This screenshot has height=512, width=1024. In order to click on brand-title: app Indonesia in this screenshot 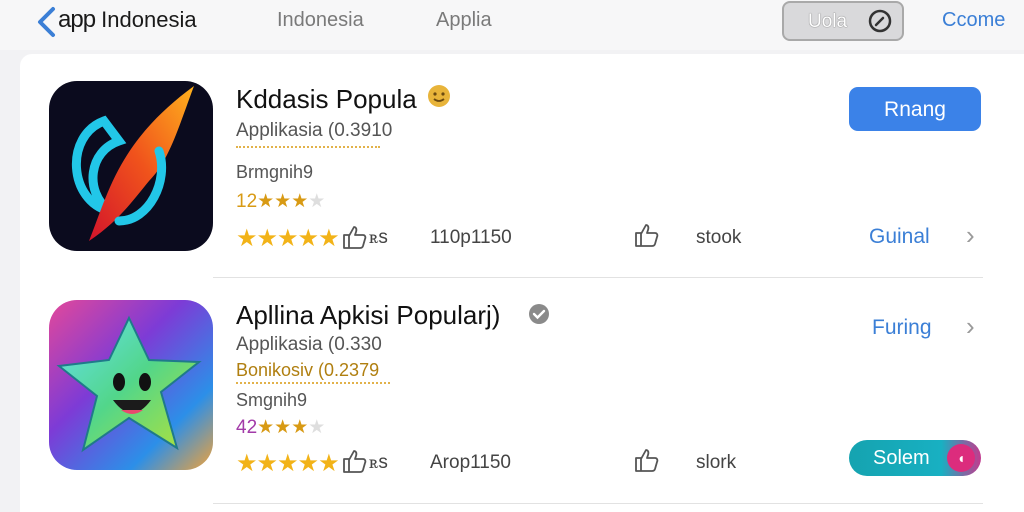, I will do `click(127, 20)`.